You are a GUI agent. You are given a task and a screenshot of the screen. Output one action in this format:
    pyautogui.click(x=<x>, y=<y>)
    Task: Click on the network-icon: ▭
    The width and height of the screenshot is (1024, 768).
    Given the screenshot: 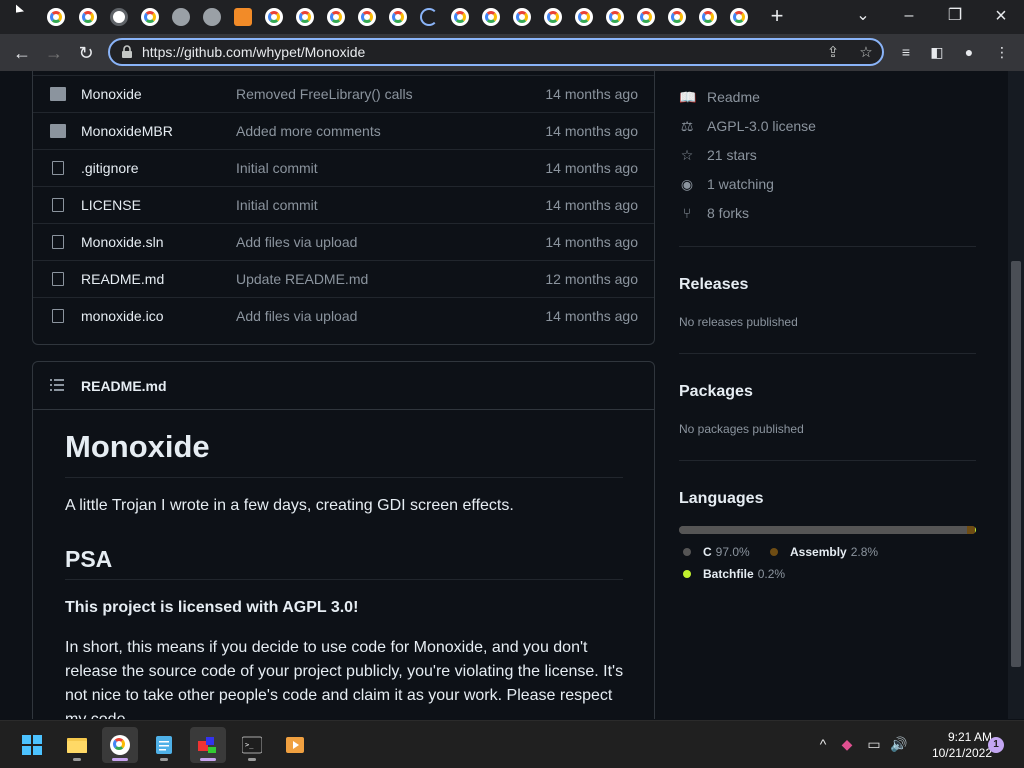 What is the action you would take?
    pyautogui.click(x=874, y=744)
    